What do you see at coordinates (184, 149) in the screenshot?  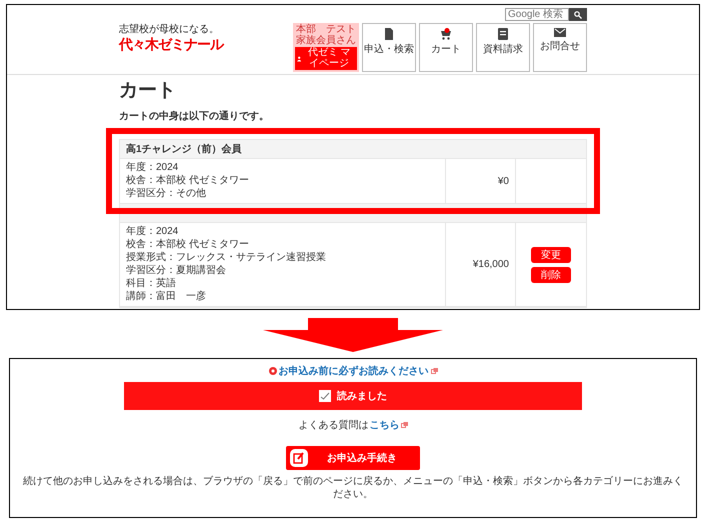 I see `item-title: 高1チャレンジ（前）会員` at bounding box center [184, 149].